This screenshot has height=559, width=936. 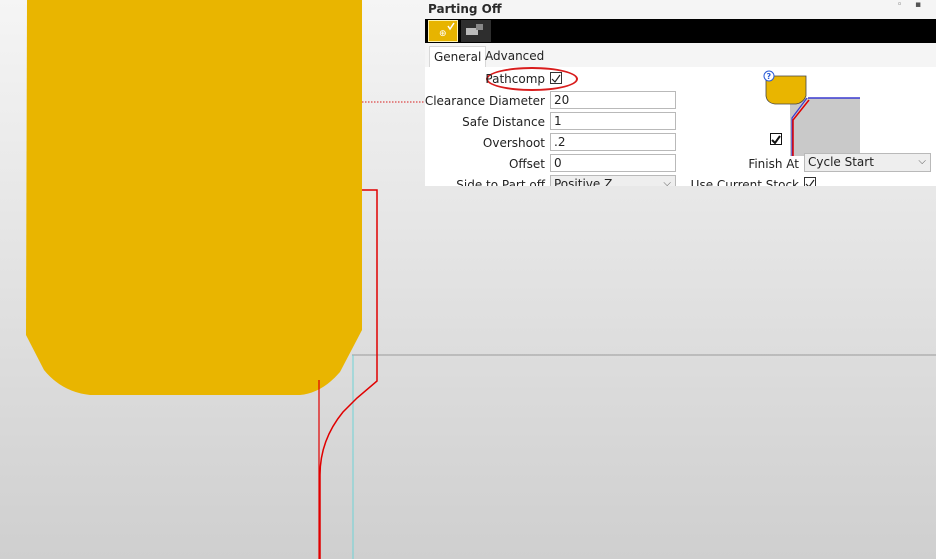 I want to click on overshoot-input: .2, so click(x=613, y=142).